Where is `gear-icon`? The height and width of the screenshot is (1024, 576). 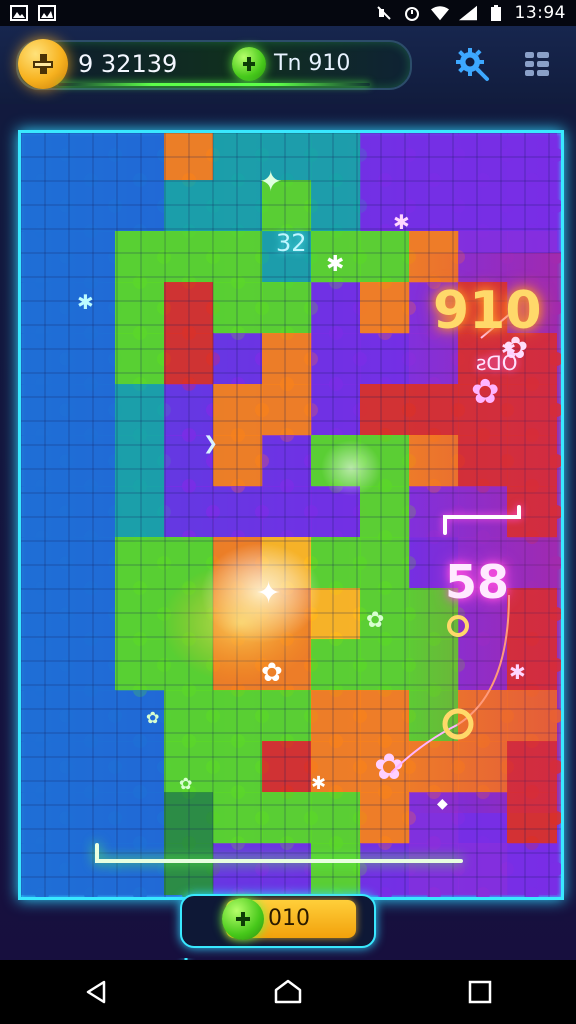
gear-icon is located at coordinates (472, 64).